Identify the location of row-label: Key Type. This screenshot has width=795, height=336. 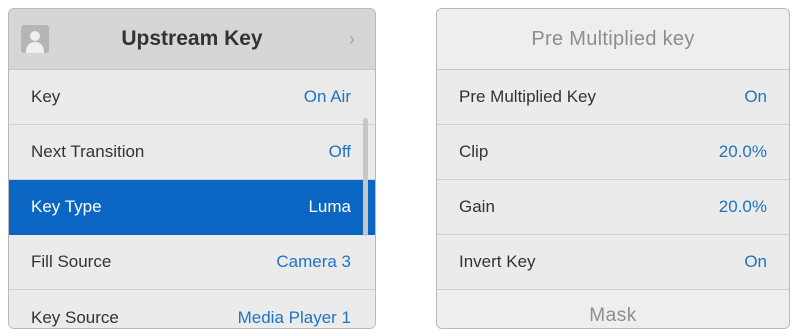
(66, 206).